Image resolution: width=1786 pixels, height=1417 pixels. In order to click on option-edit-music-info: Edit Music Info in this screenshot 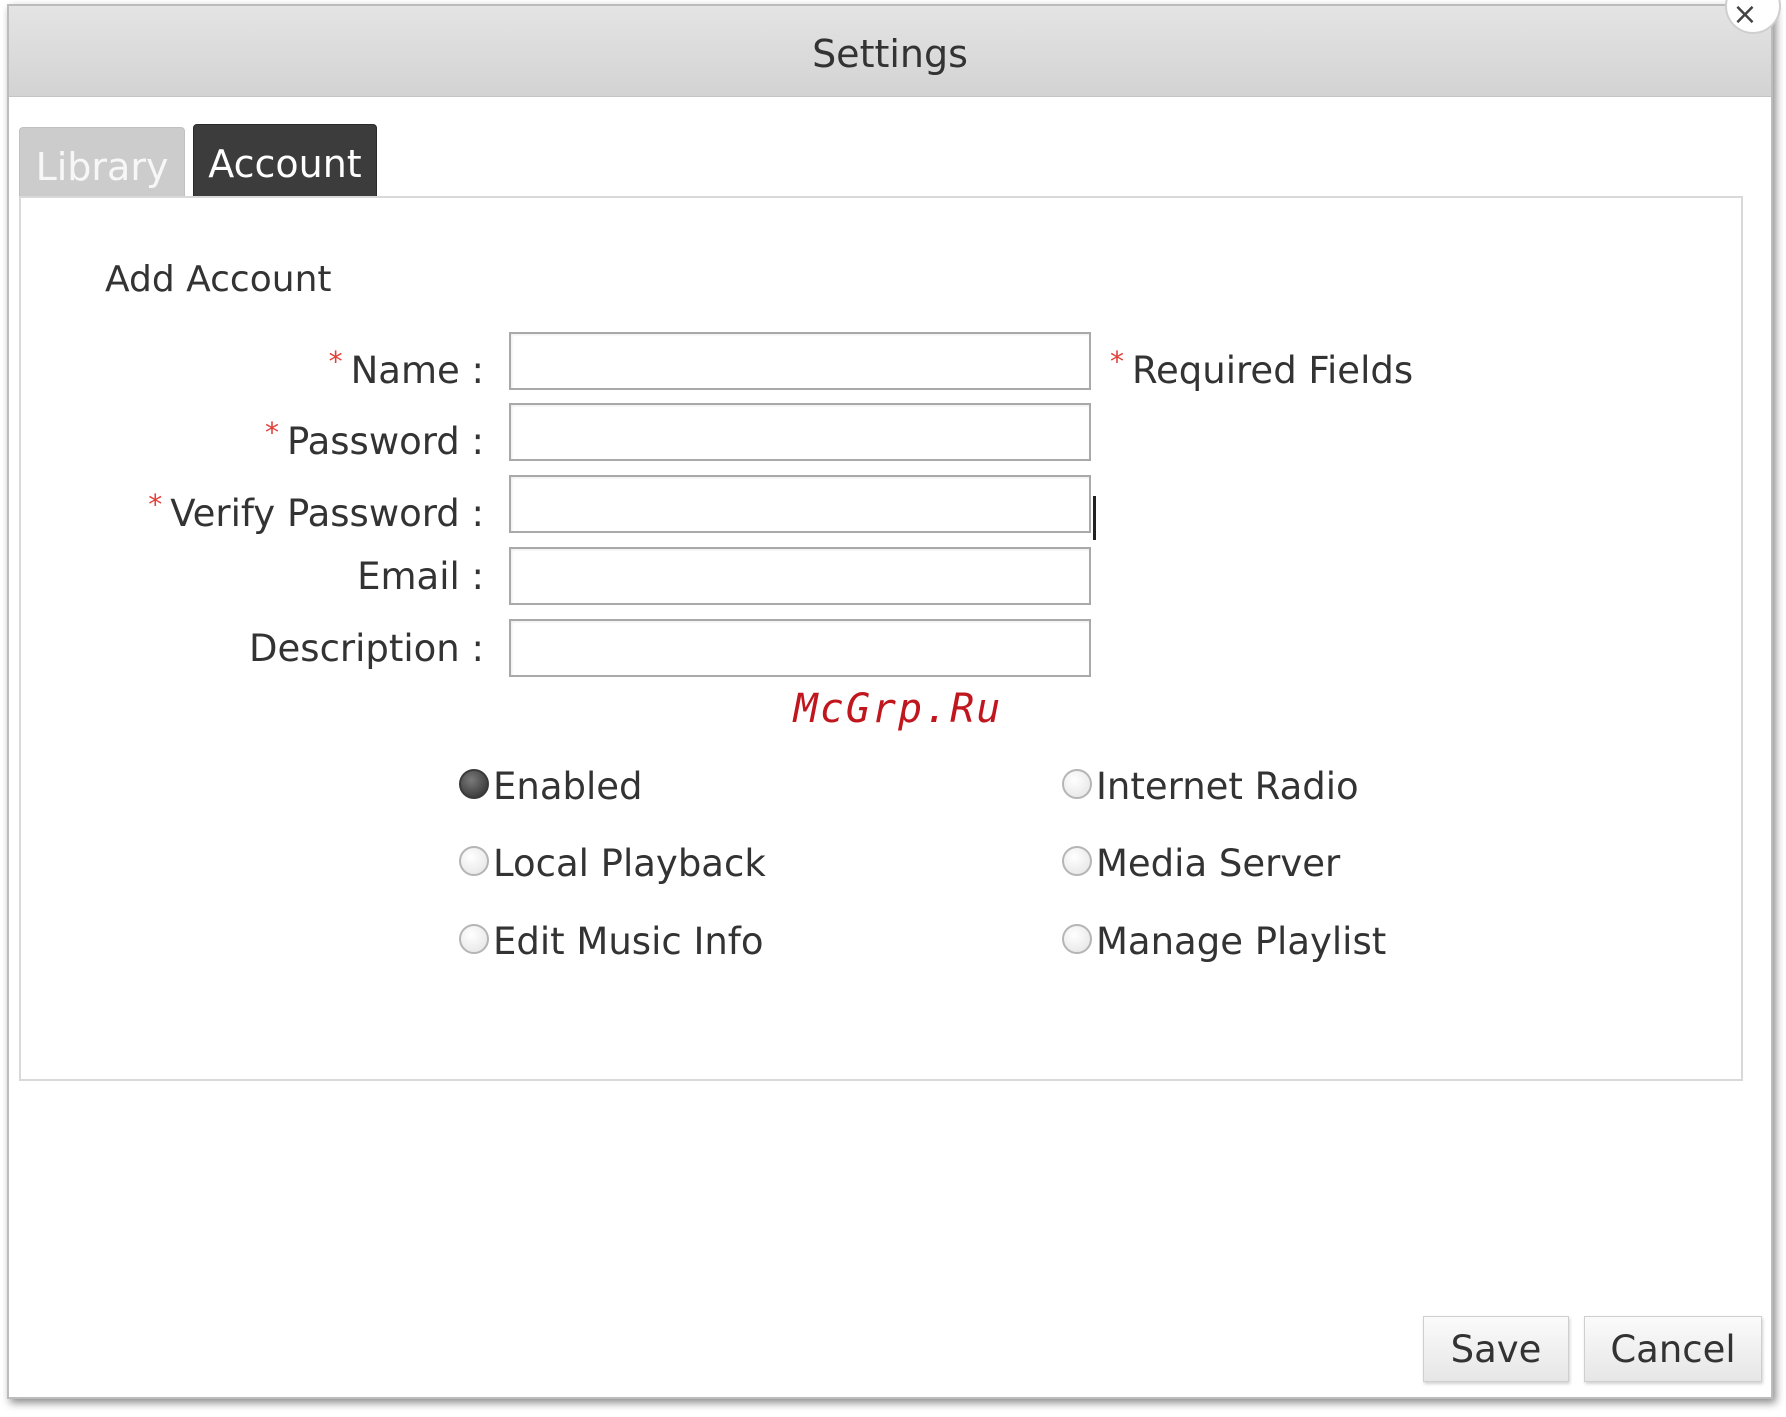, I will do `click(611, 942)`.